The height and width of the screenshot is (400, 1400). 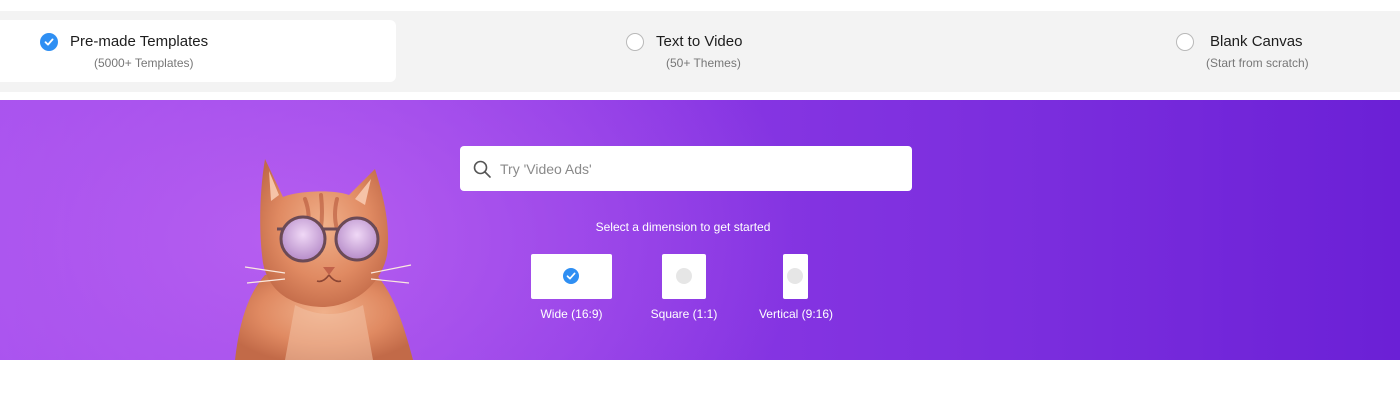 I want to click on radio-selected-check-icon, so click(x=49, y=42).